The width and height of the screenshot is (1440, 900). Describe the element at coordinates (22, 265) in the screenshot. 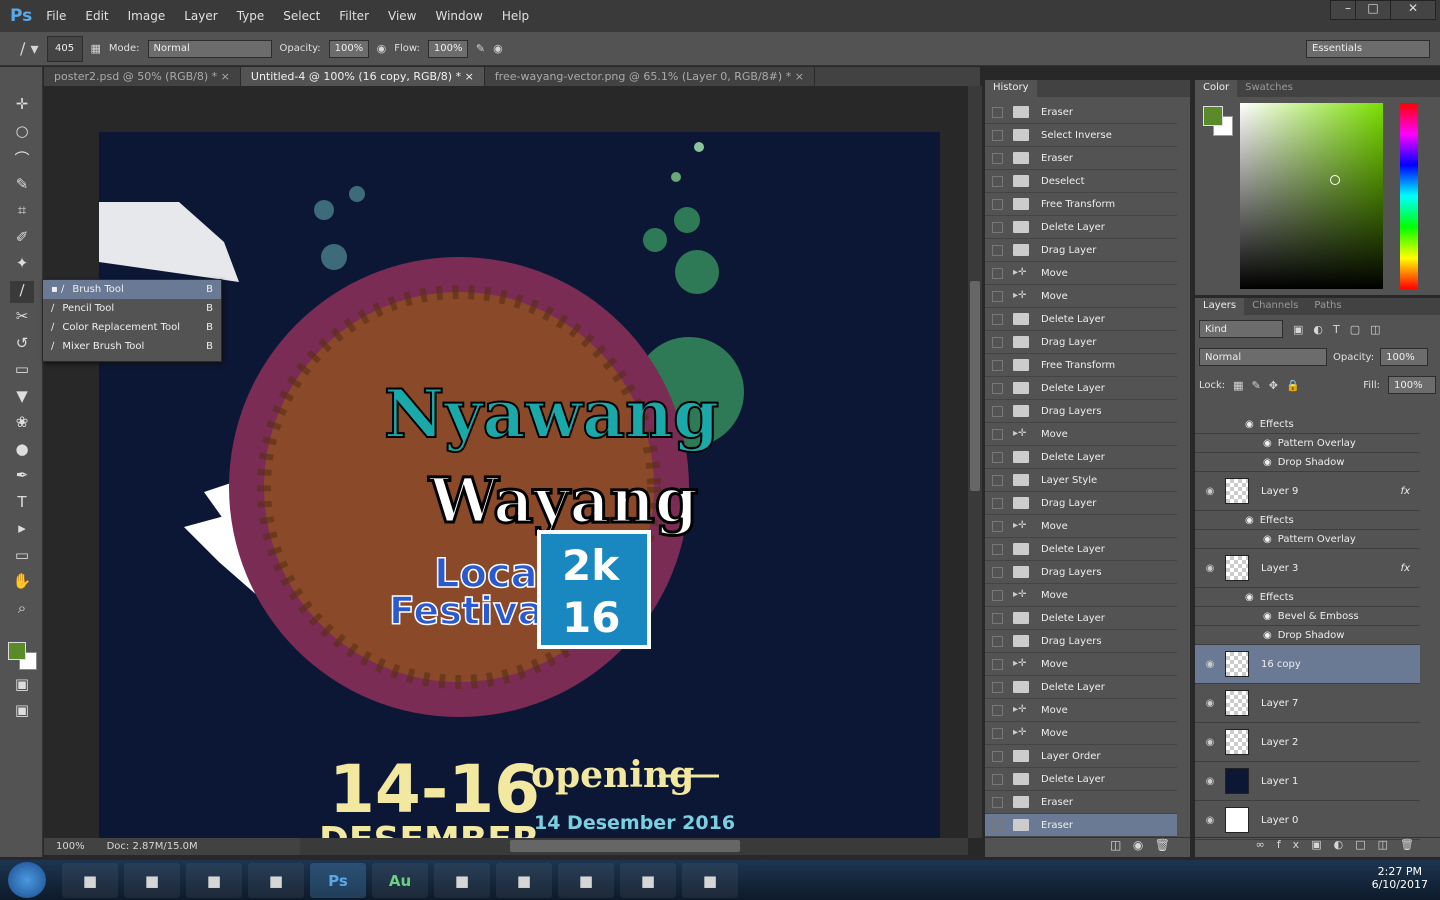

I see `healing-tool-icon: ✦` at that location.